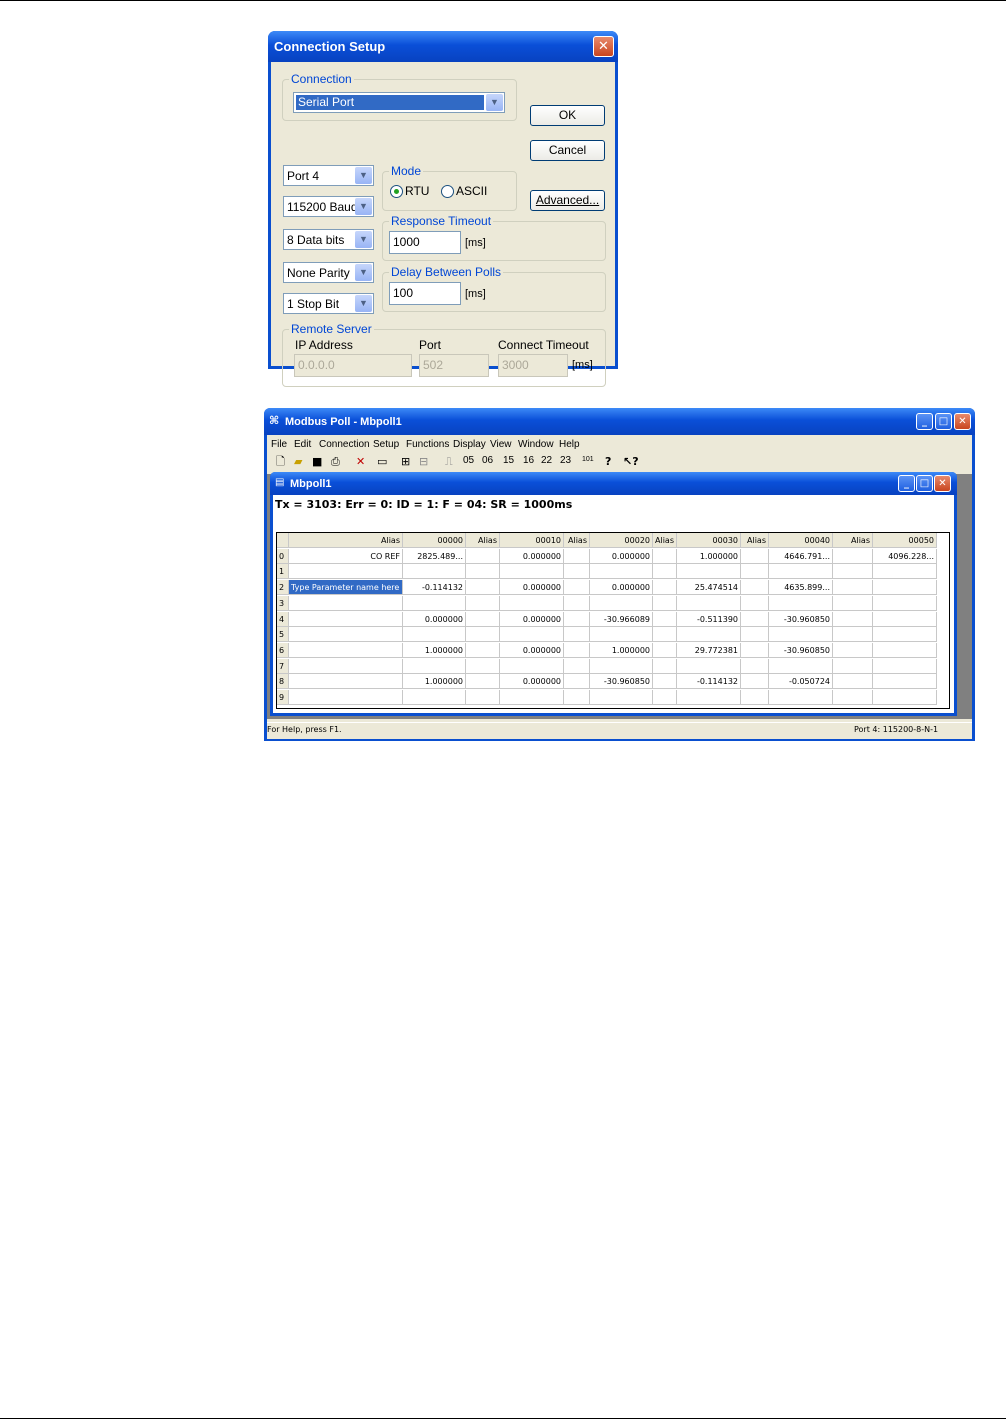  What do you see at coordinates (709, 650) in the screenshot?
I see `register-cell: 29.772381` at bounding box center [709, 650].